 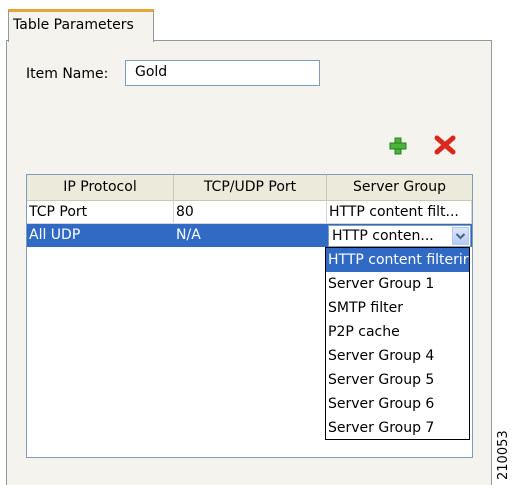 I want to click on tab-table-parameters: Table Parameters, so click(x=81, y=25).